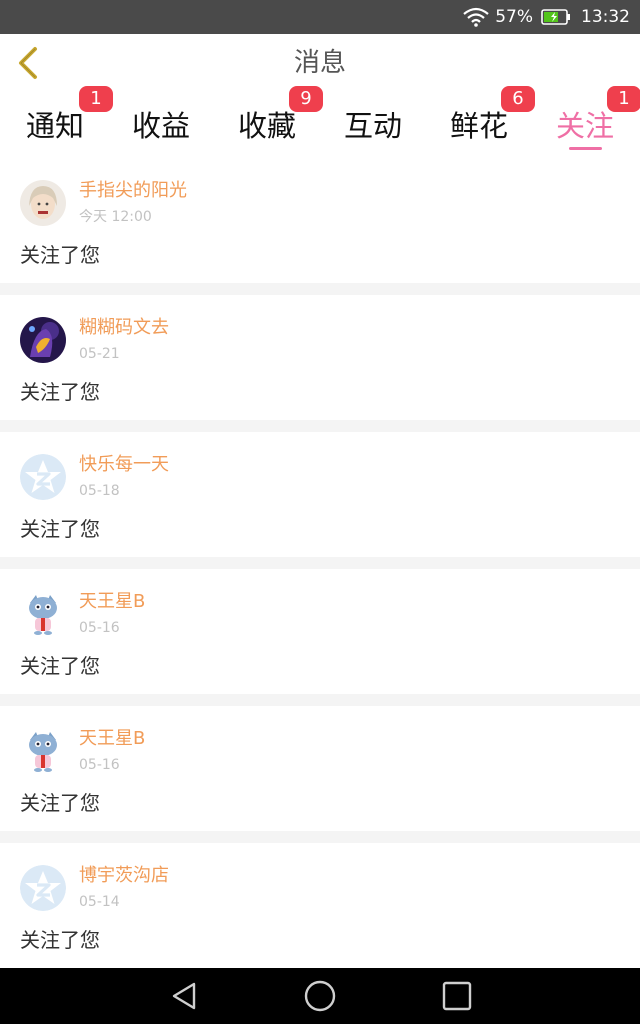 Image resolution: width=640 pixels, height=1024 pixels. Describe the element at coordinates (320, 220) in the screenshot. I see `list-item: 手指尖的阳光 今天 12:00 关注了您` at that location.